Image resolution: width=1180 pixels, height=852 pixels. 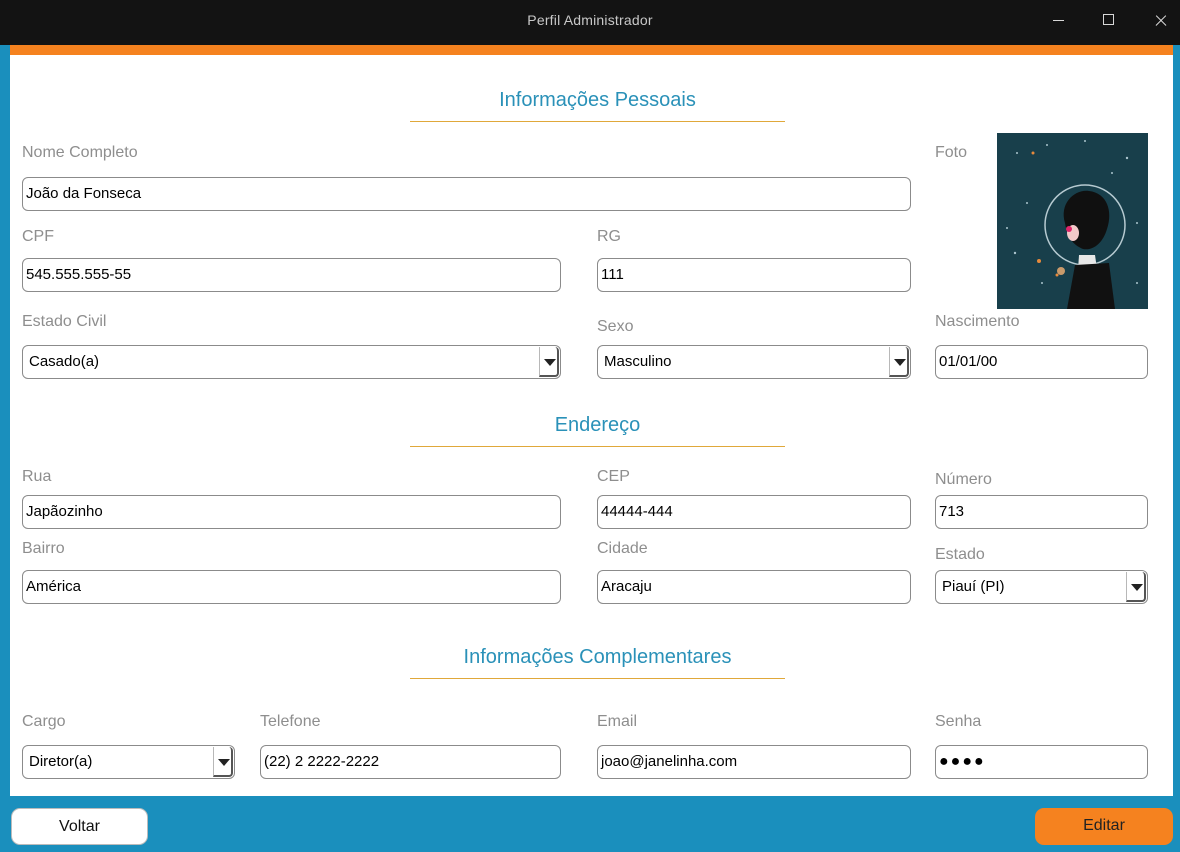 What do you see at coordinates (61, 761) in the screenshot?
I see `cargo-value: Diretor(a)` at bounding box center [61, 761].